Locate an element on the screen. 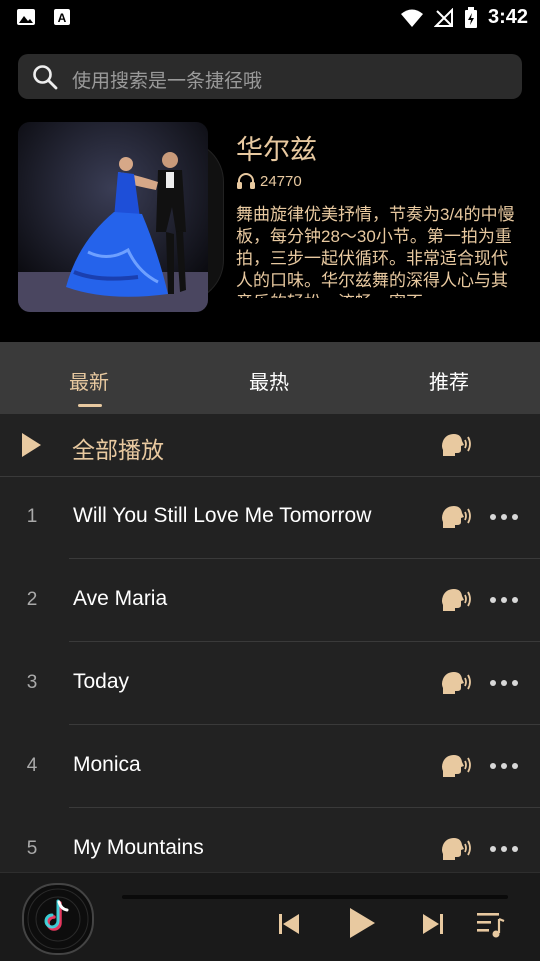 The height and width of the screenshot is (961, 540). play-all-label: 全部播放 is located at coordinates (118, 450).